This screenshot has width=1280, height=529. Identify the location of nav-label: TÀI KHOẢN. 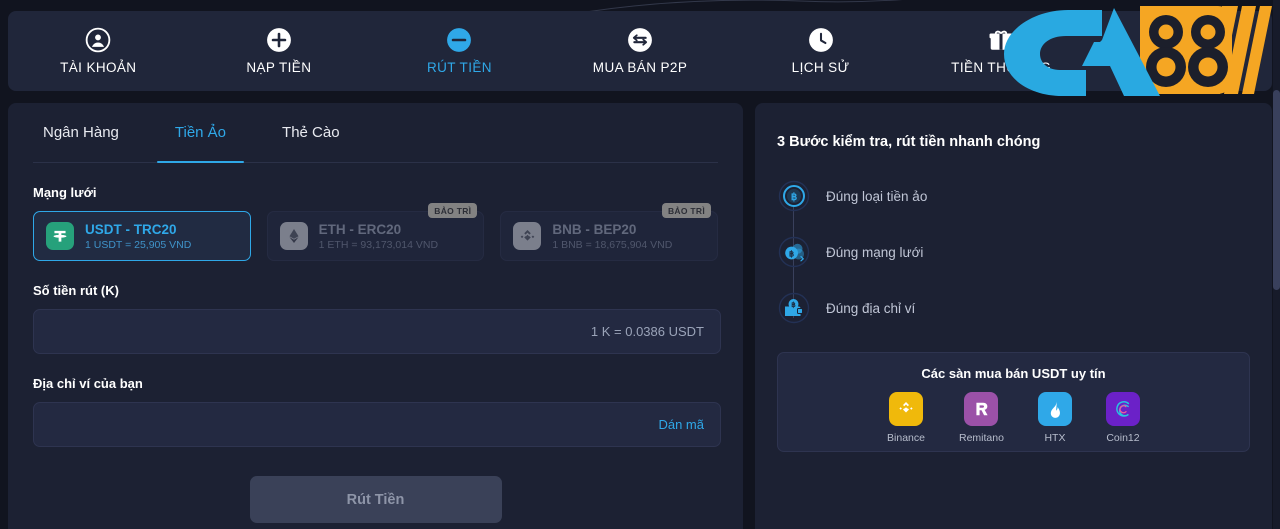
(98, 67).